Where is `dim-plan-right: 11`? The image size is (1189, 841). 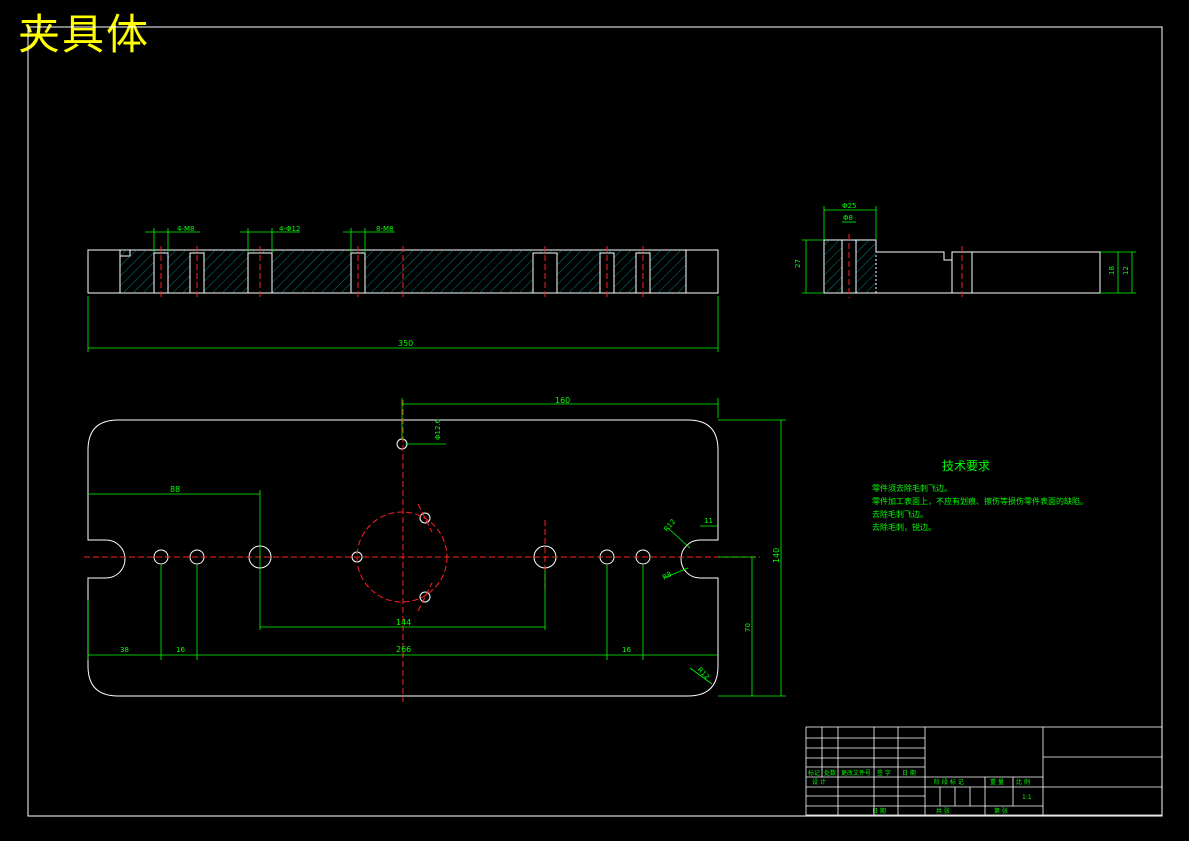 dim-plan-right: 11 is located at coordinates (708, 521).